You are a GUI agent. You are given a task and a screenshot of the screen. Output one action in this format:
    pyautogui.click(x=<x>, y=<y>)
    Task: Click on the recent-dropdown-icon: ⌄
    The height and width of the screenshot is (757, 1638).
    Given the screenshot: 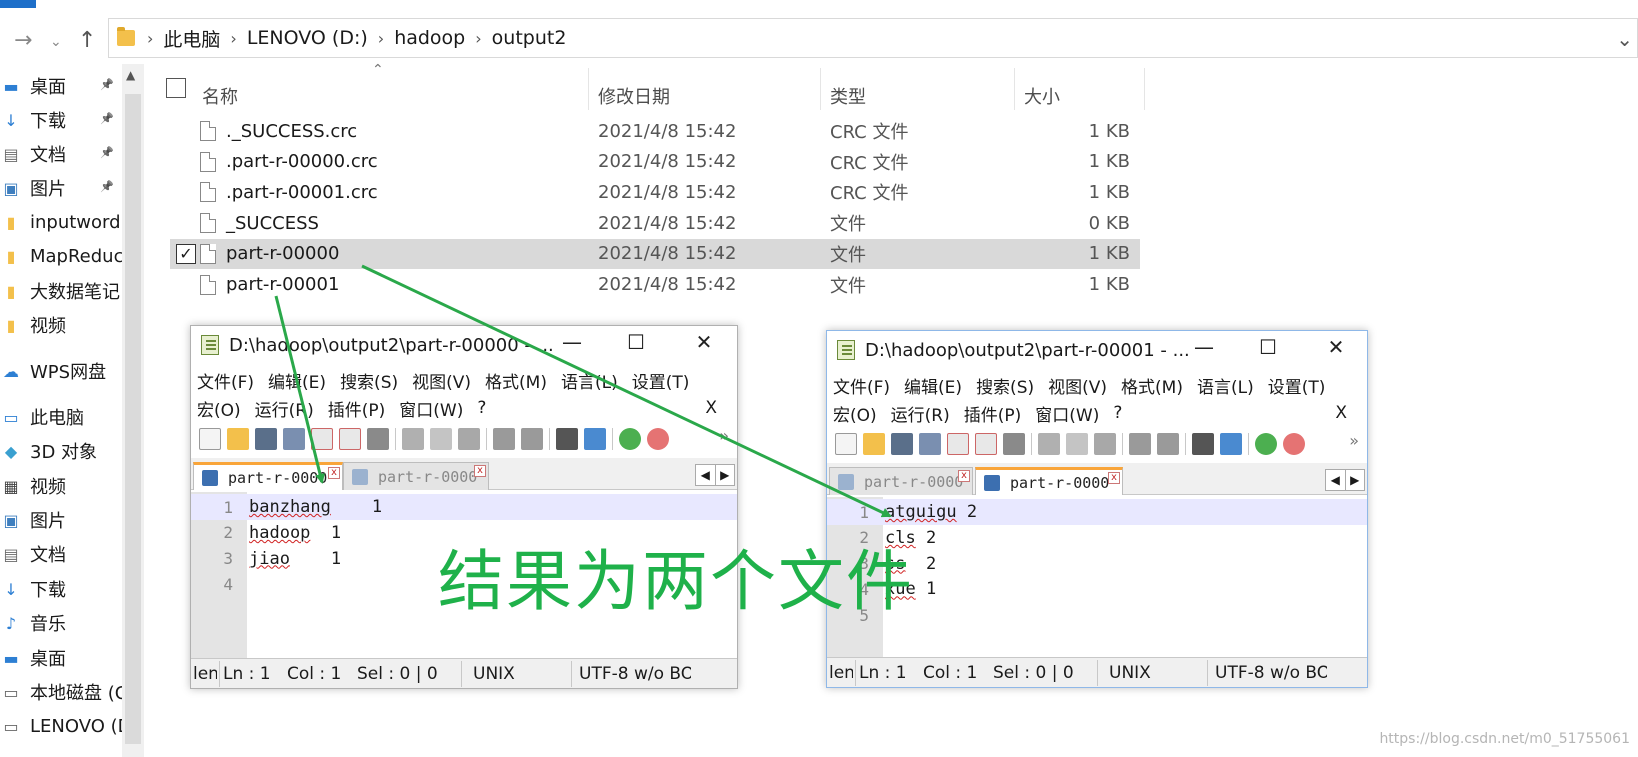 What is the action you would take?
    pyautogui.click(x=56, y=42)
    